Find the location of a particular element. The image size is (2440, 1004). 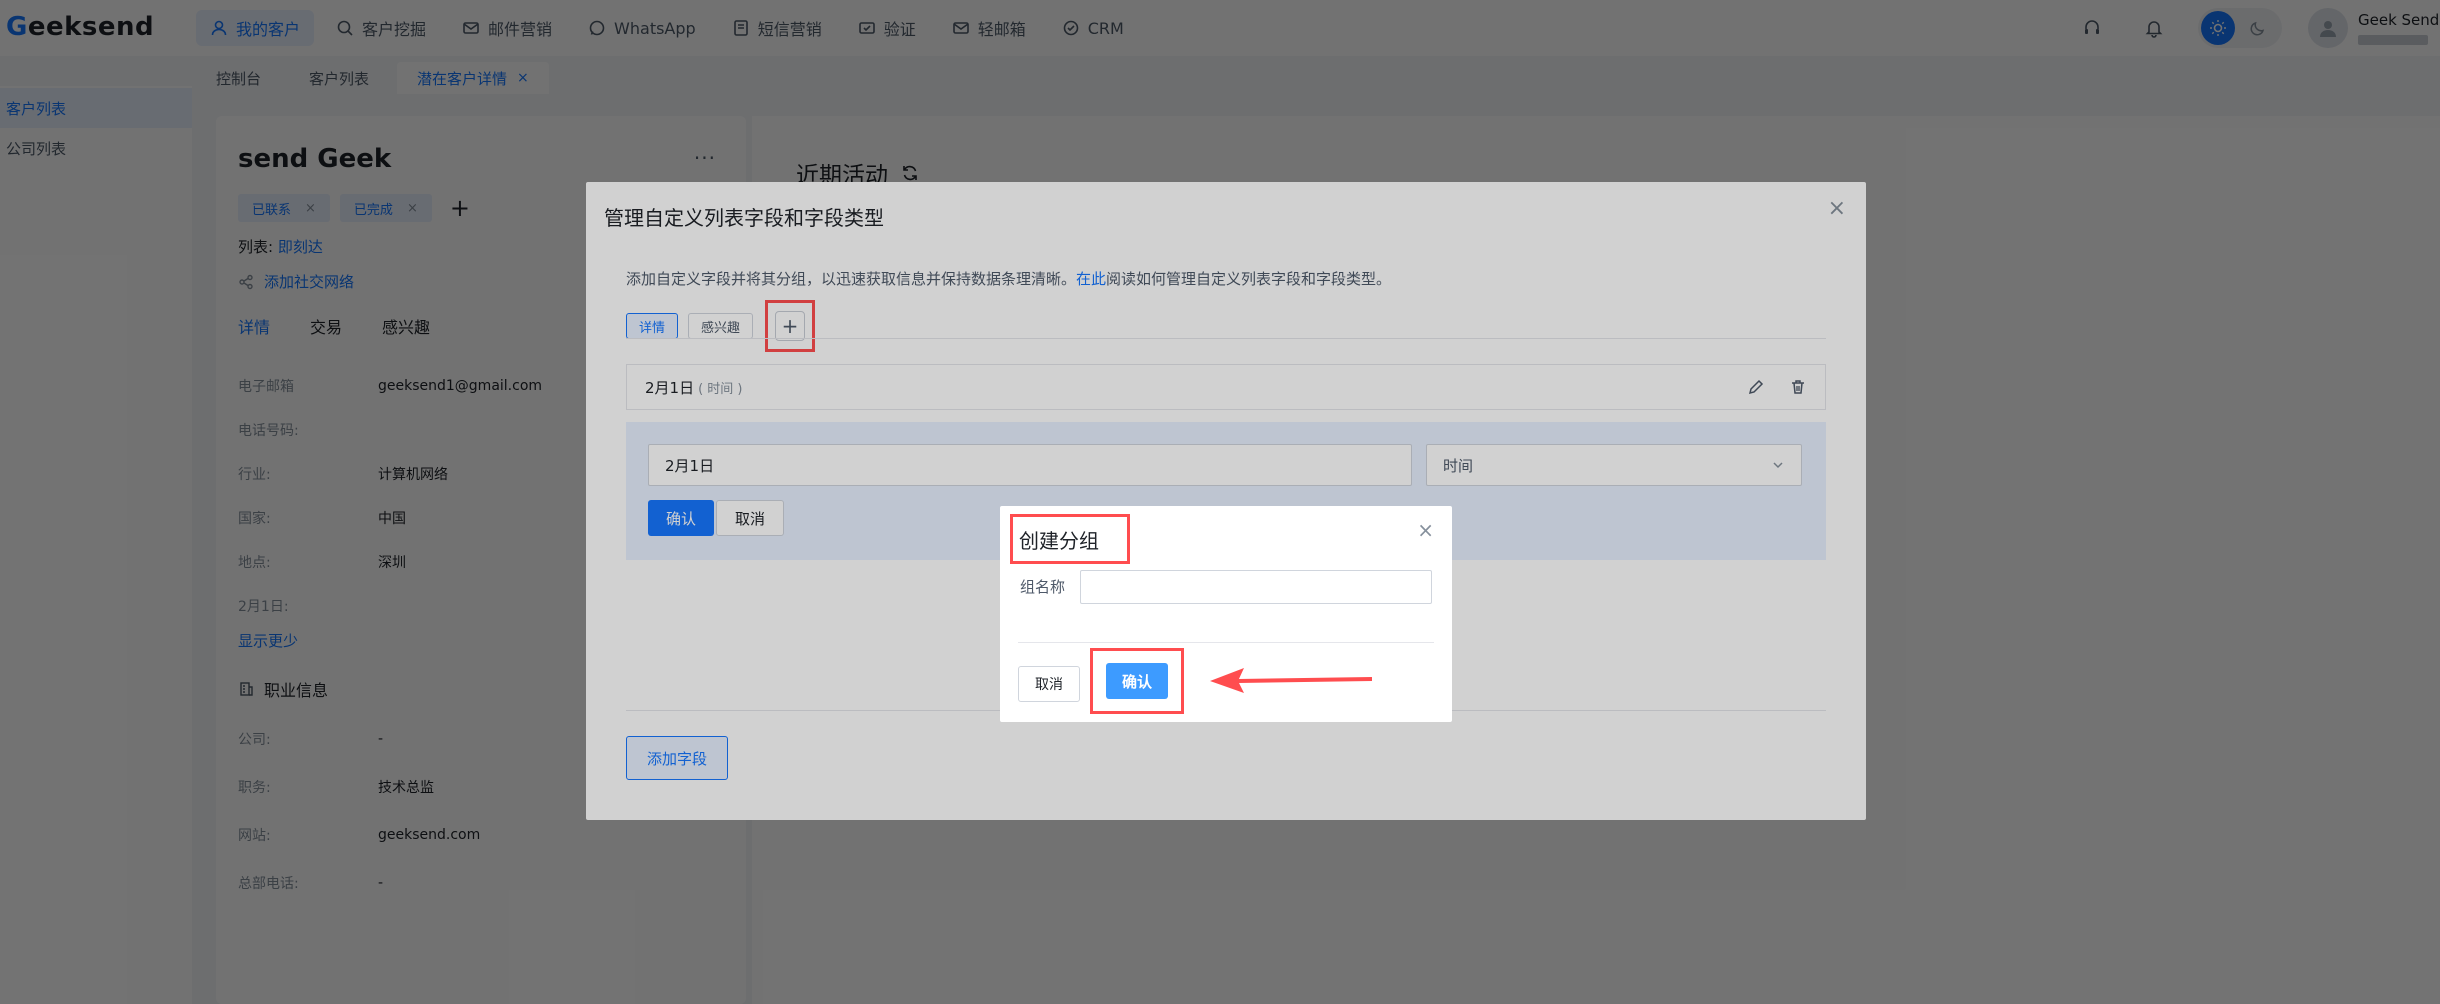

close-icon: × is located at coordinates (1425, 530).